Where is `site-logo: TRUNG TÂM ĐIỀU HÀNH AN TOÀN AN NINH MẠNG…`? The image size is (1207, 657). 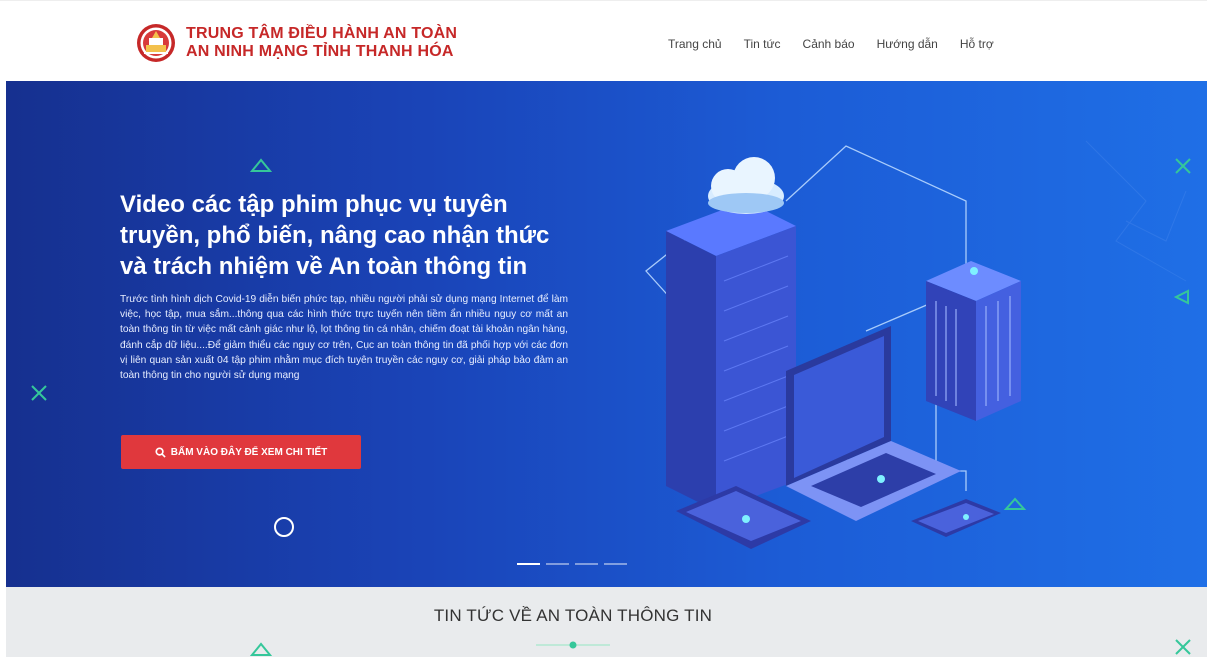
site-logo: TRUNG TÂM ĐIỀU HÀNH AN TOÀN AN NINH MẠNG… is located at coordinates (296, 43).